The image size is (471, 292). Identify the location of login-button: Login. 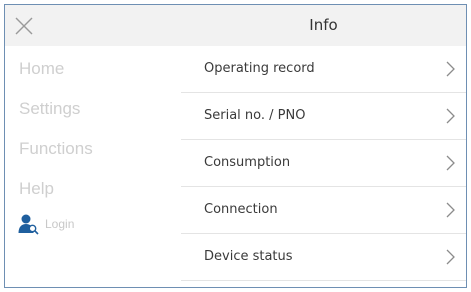
(45, 224).